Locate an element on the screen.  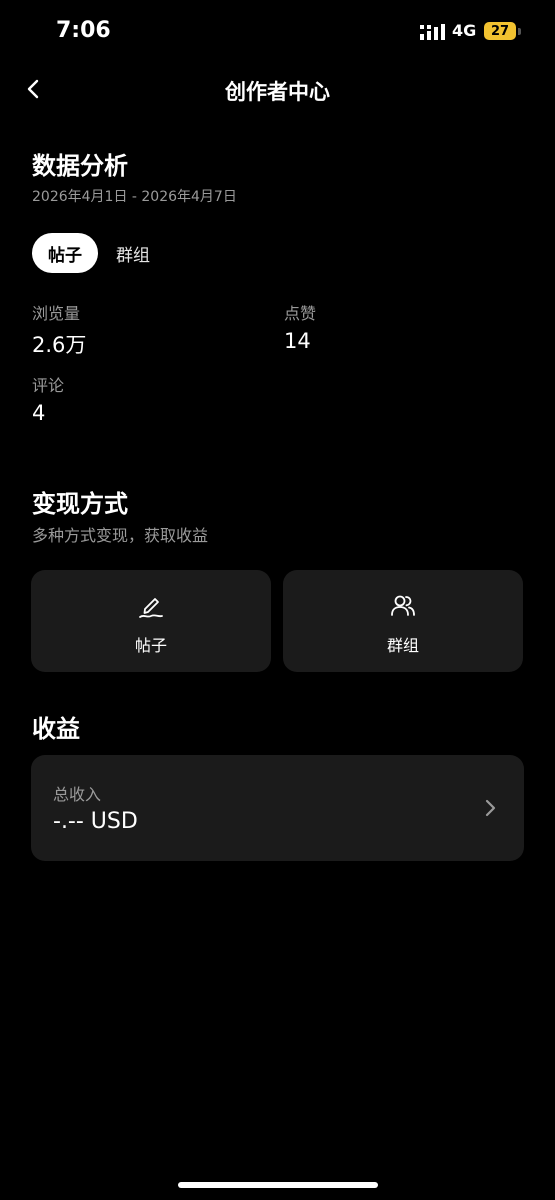
monetize-groups-card: 群组 is located at coordinates (403, 621).